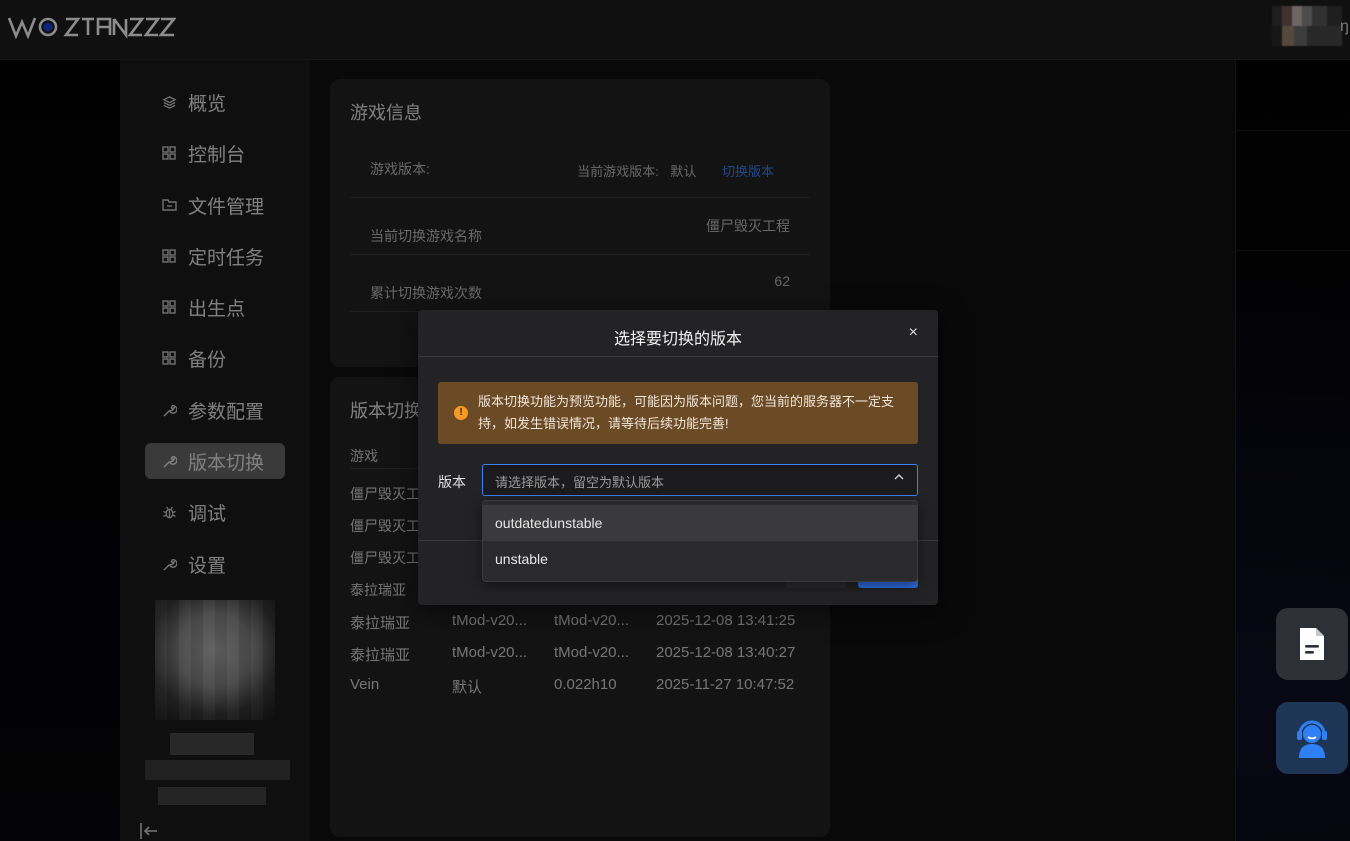 This screenshot has height=841, width=1350. What do you see at coordinates (700, 480) in the screenshot?
I see `version-select: 请选择版本，留空为默认版本` at bounding box center [700, 480].